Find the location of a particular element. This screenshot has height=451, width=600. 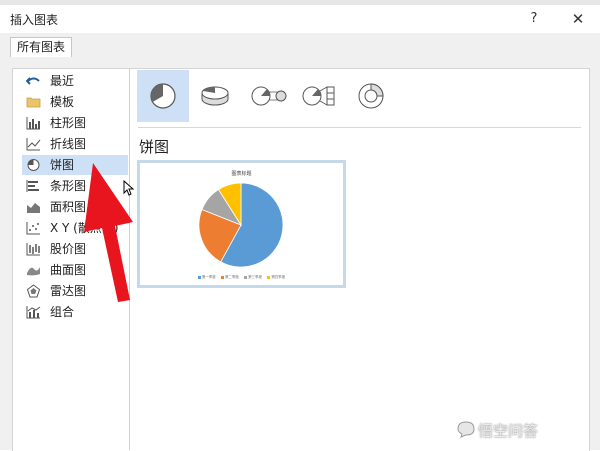

legend-entry: 第一季度 is located at coordinates (206, 277).